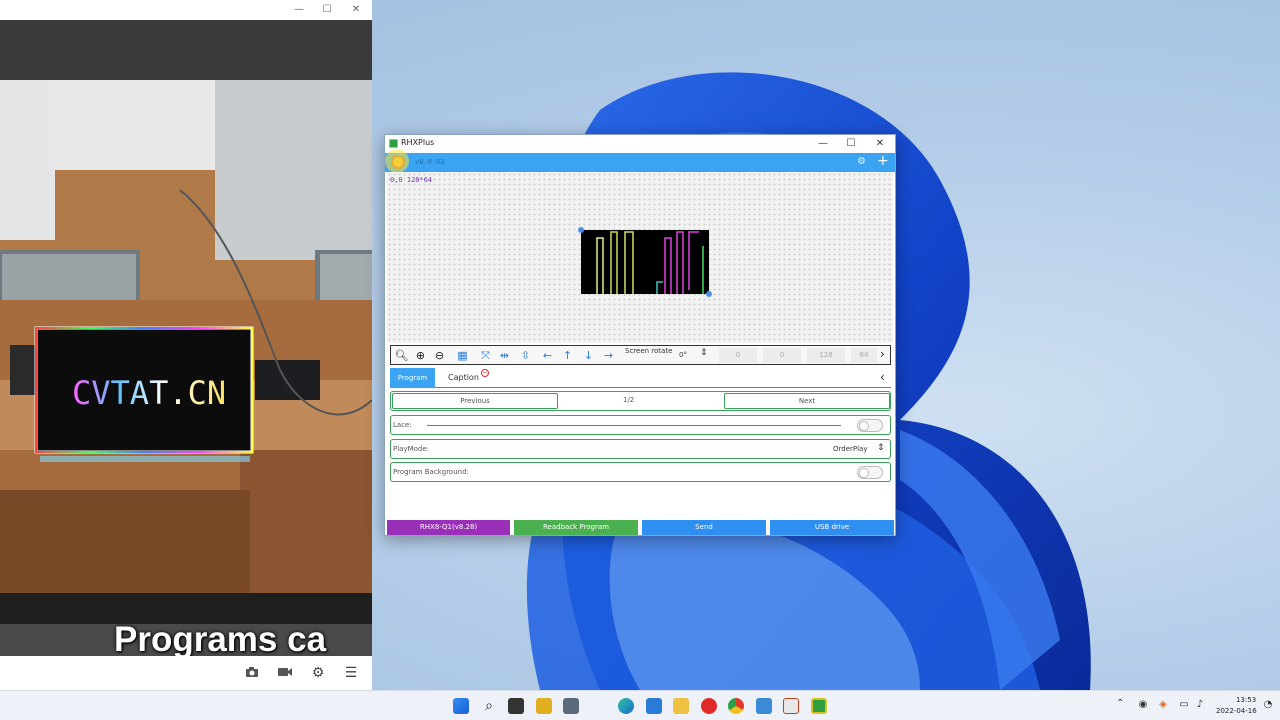  What do you see at coordinates (397, 161) in the screenshot?
I see `cursor-highlight` at bounding box center [397, 161].